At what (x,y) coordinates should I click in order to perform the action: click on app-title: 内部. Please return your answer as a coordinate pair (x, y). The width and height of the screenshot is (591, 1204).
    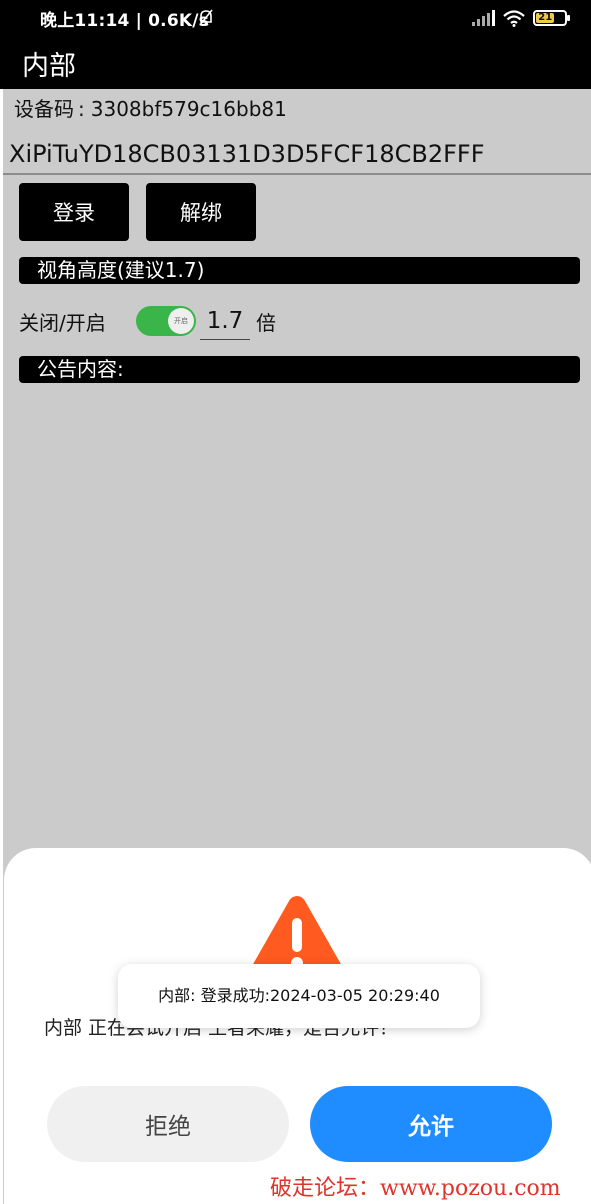
    Looking at the image, I should click on (49, 66).